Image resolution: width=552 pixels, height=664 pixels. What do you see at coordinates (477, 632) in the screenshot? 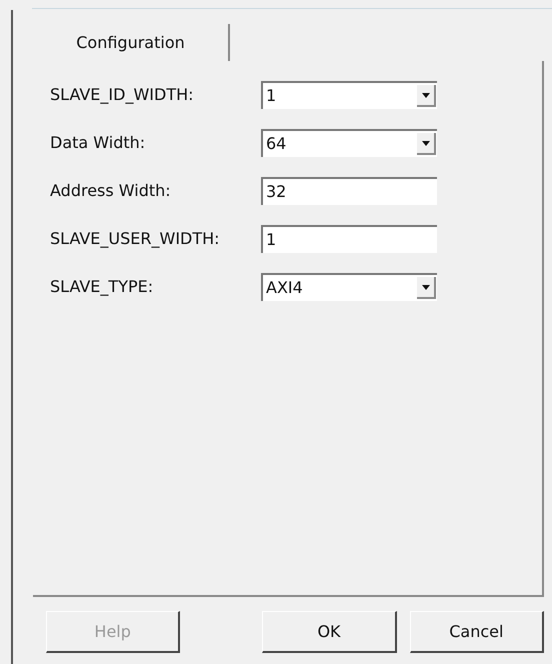
I see `dialog-button: Cancel` at bounding box center [477, 632].